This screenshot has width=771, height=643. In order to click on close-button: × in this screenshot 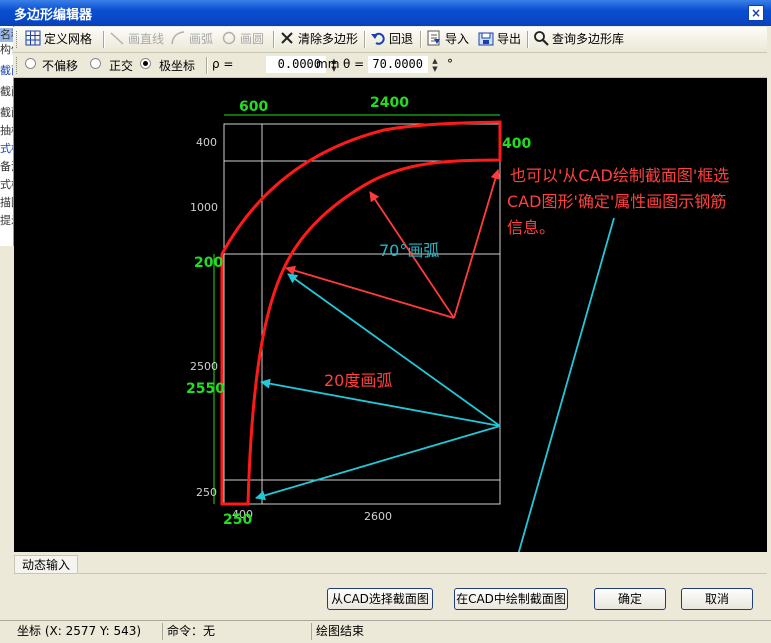, I will do `click(756, 13)`.